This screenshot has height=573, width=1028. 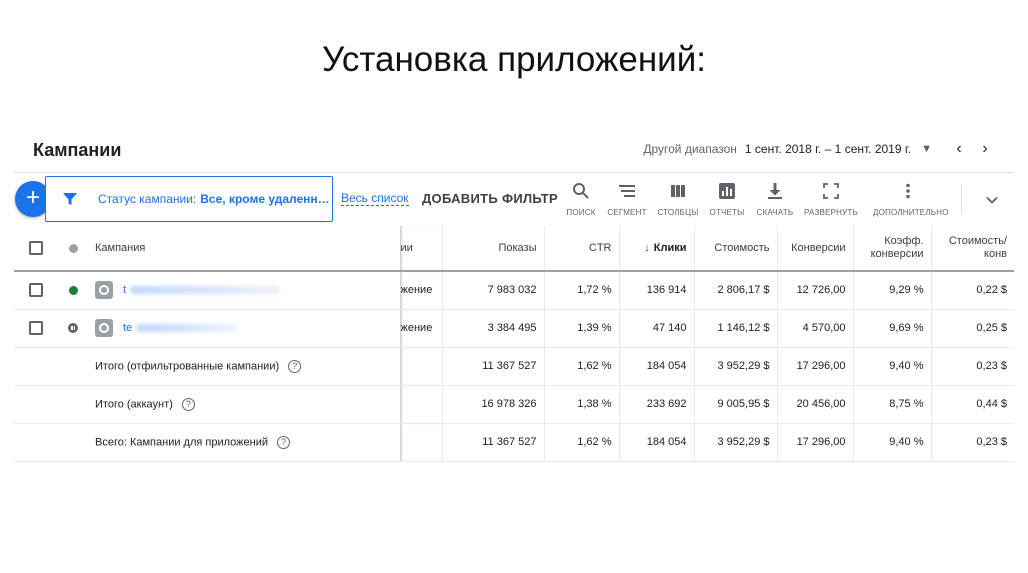 I want to click on campaign-name-link: t, so click(x=124, y=290).